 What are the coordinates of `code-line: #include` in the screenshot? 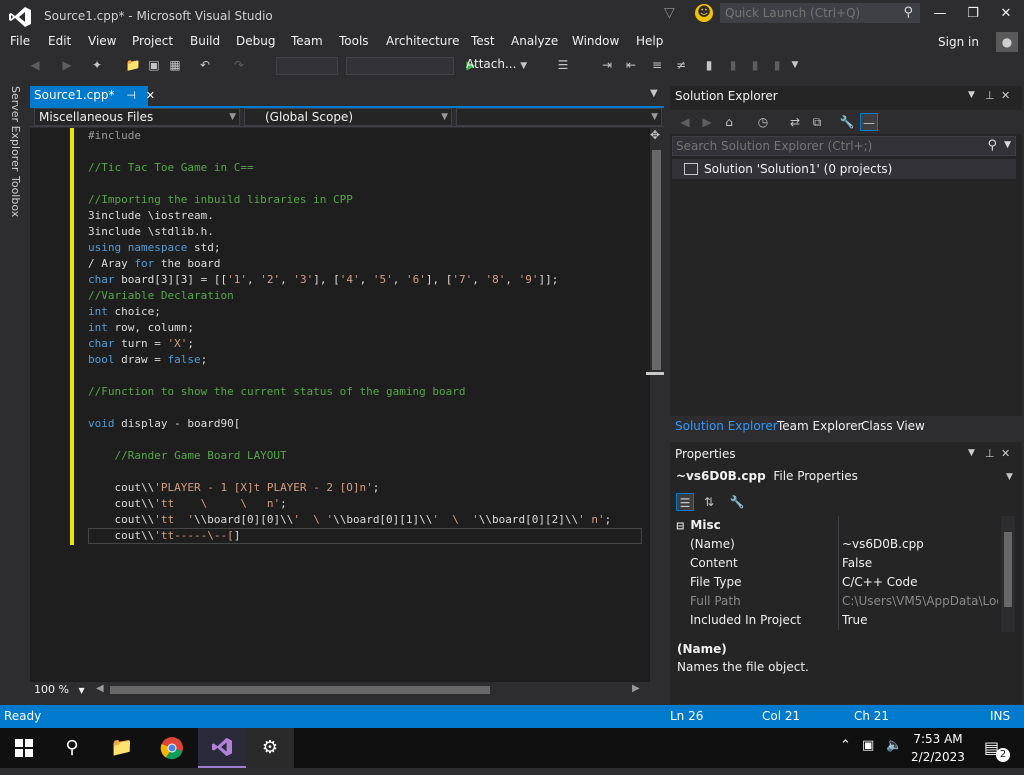 It's located at (368, 136).